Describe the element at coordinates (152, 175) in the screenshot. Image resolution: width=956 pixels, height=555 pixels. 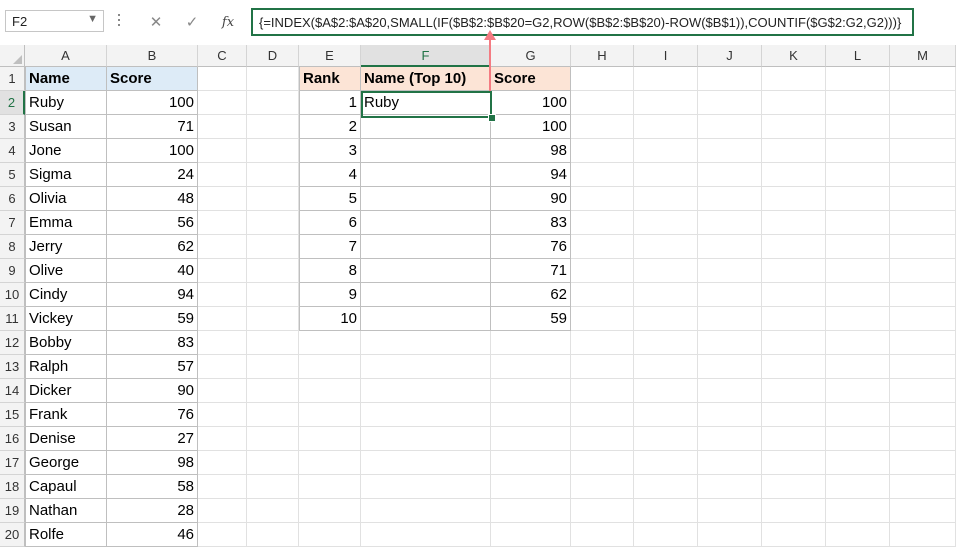
I see `cell-b5: 24` at that location.